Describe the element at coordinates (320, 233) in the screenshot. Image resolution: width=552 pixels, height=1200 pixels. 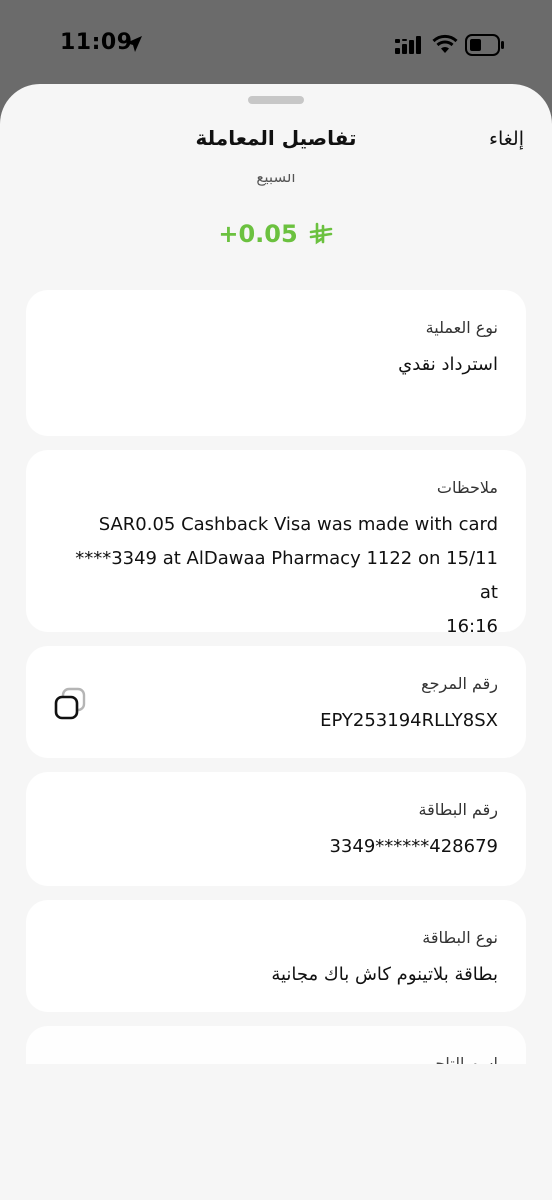
I see `saudi-riyal-icon` at that location.